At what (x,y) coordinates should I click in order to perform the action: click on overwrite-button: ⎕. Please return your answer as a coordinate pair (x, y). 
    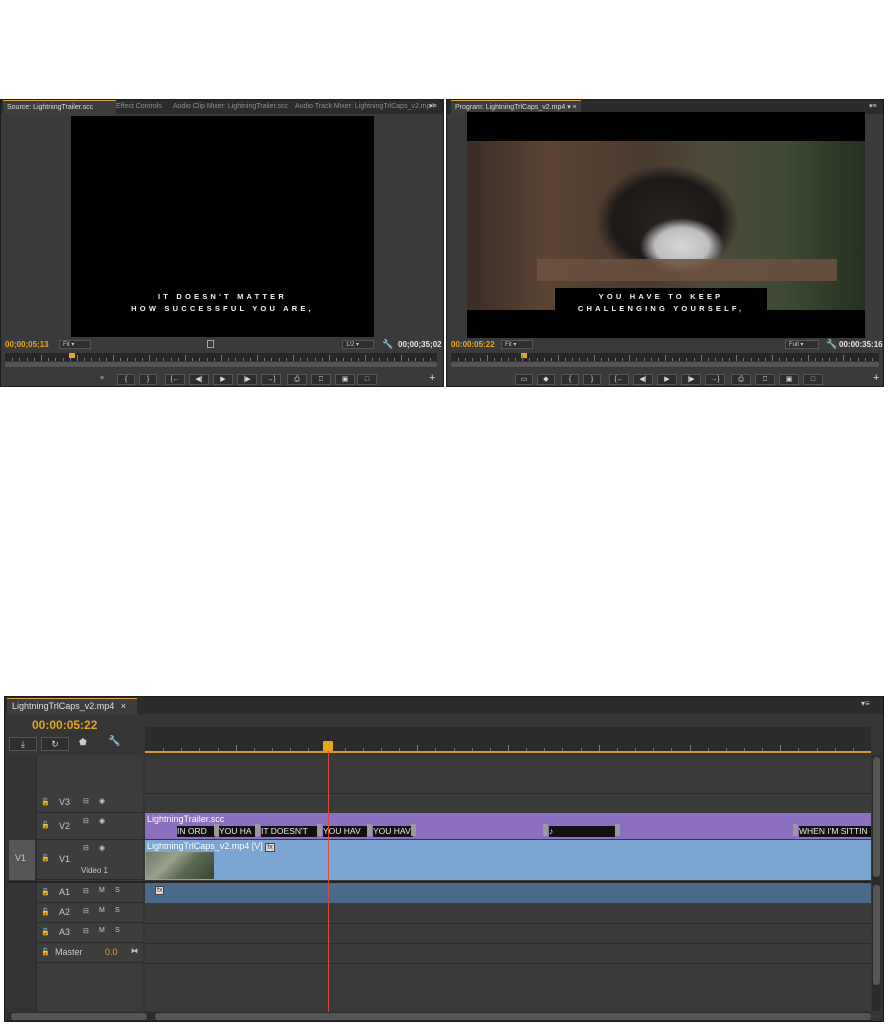
    Looking at the image, I should click on (321, 379).